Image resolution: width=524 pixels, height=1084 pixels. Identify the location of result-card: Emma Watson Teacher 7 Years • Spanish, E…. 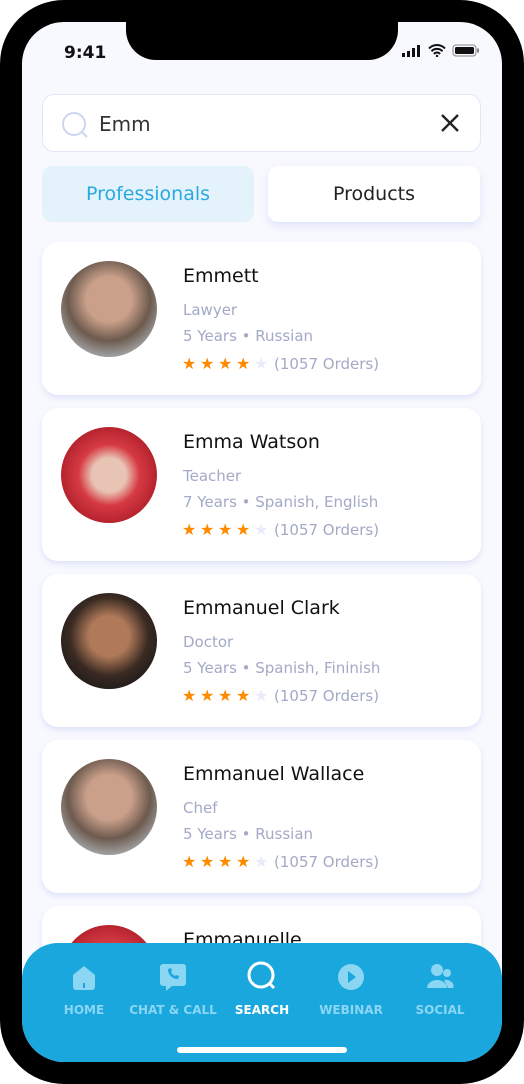
(261, 484).